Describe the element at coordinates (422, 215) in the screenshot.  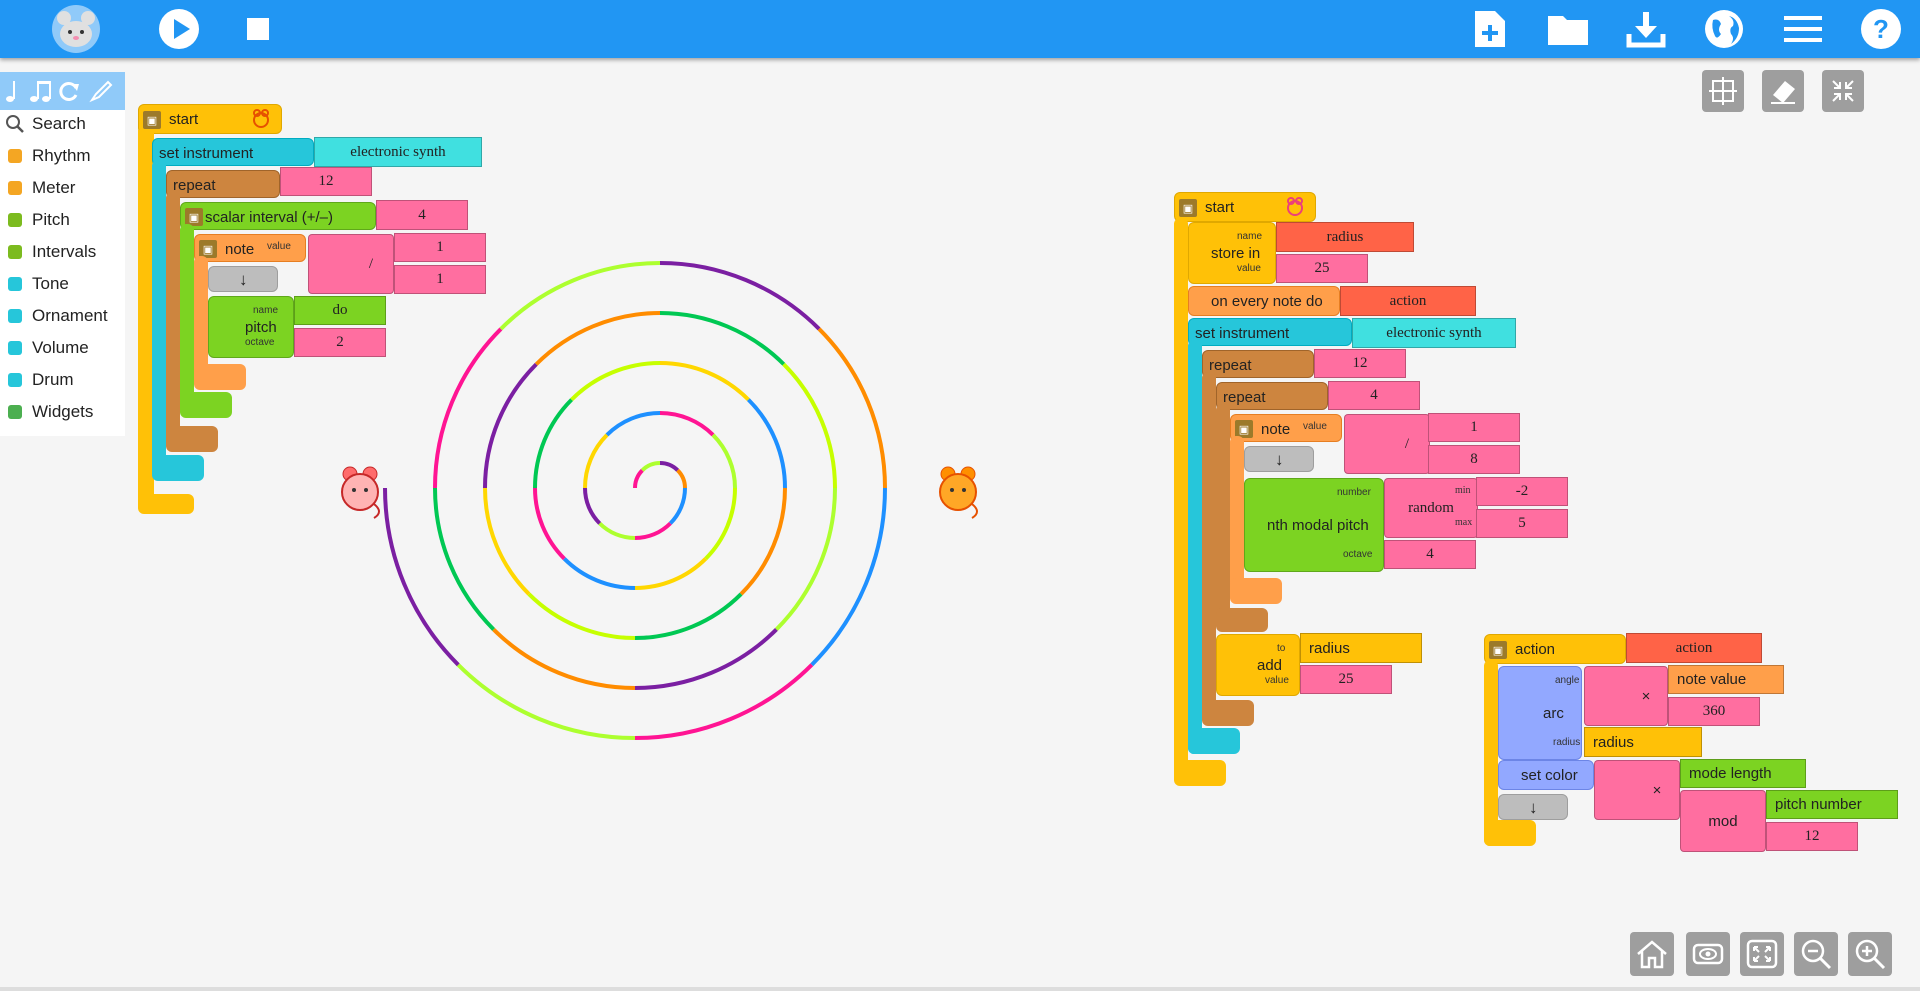
I see `interval-value: 4` at that location.